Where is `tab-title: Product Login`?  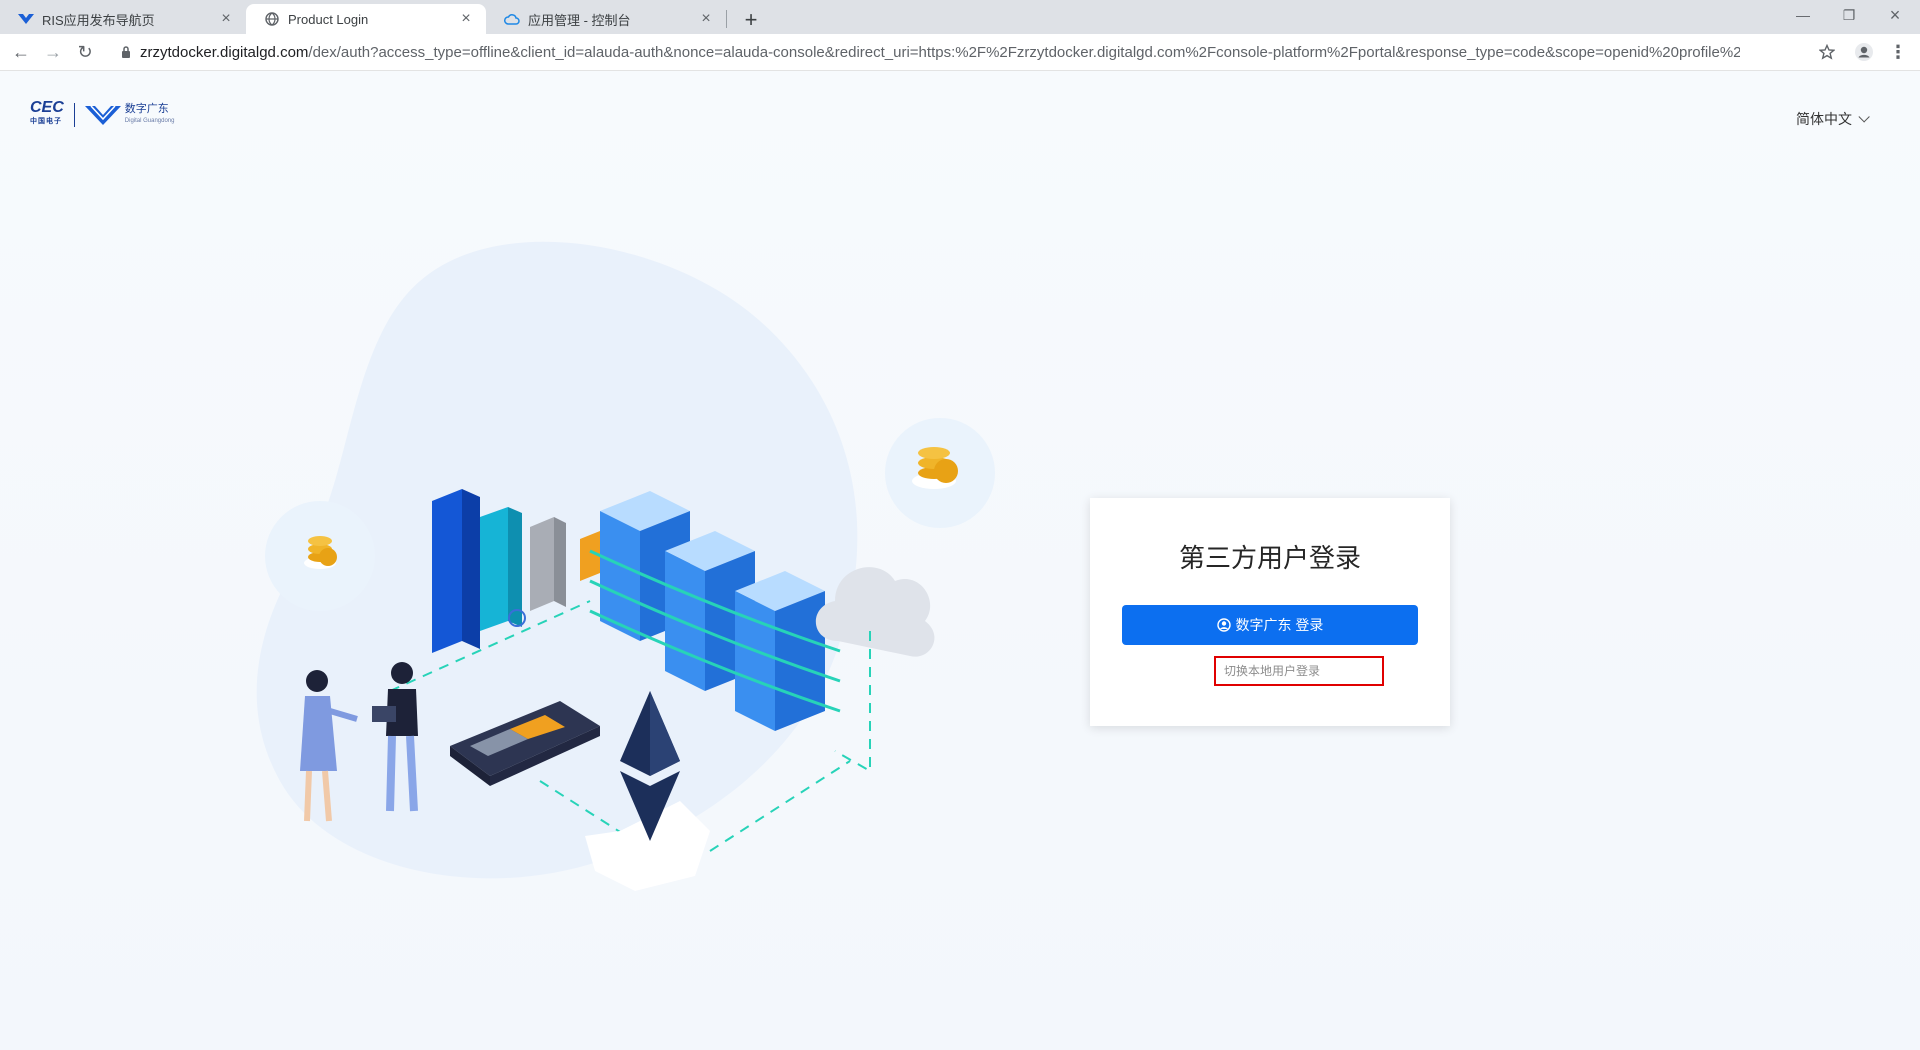
tab-title: Product Login is located at coordinates (328, 19).